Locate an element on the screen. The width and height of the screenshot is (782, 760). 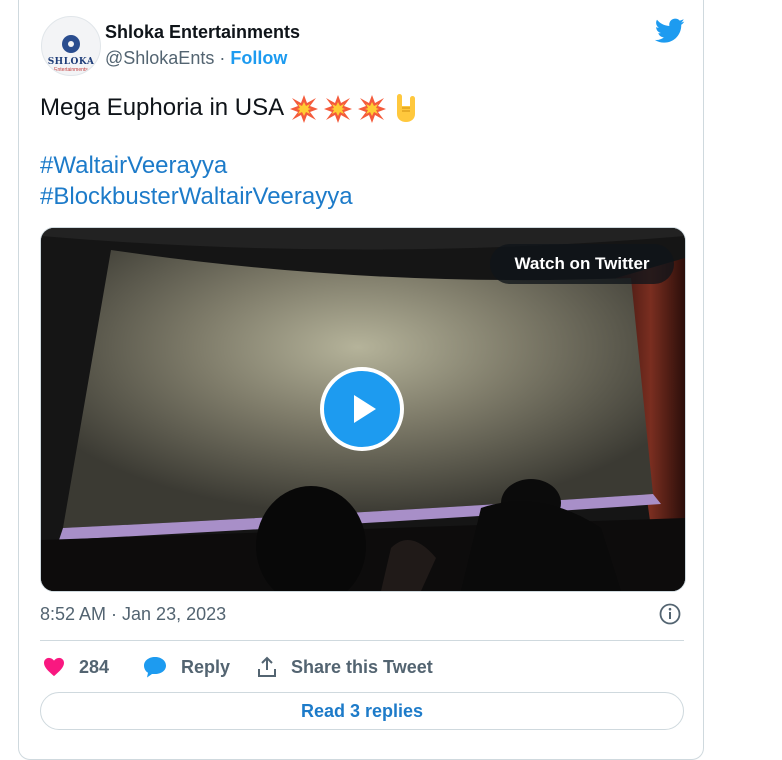
share-icon is located at coordinates (267, 666).